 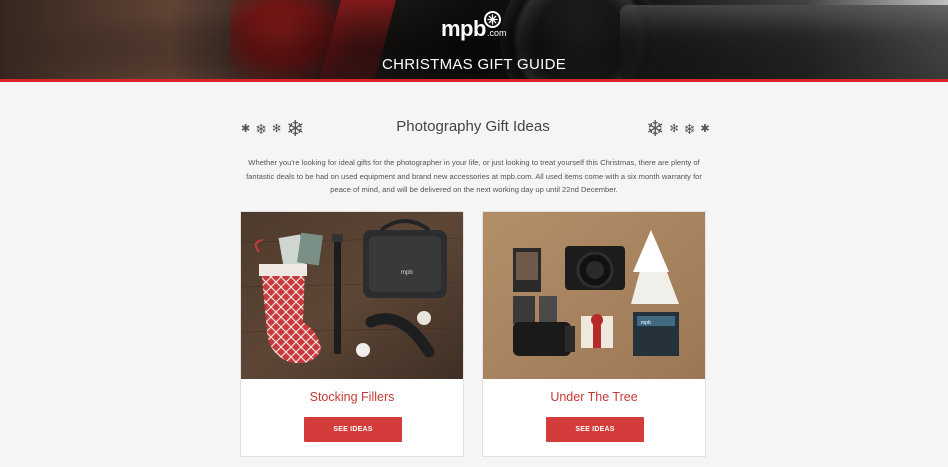 What do you see at coordinates (463, 28) in the screenshot?
I see `logo-text: mpb` at bounding box center [463, 28].